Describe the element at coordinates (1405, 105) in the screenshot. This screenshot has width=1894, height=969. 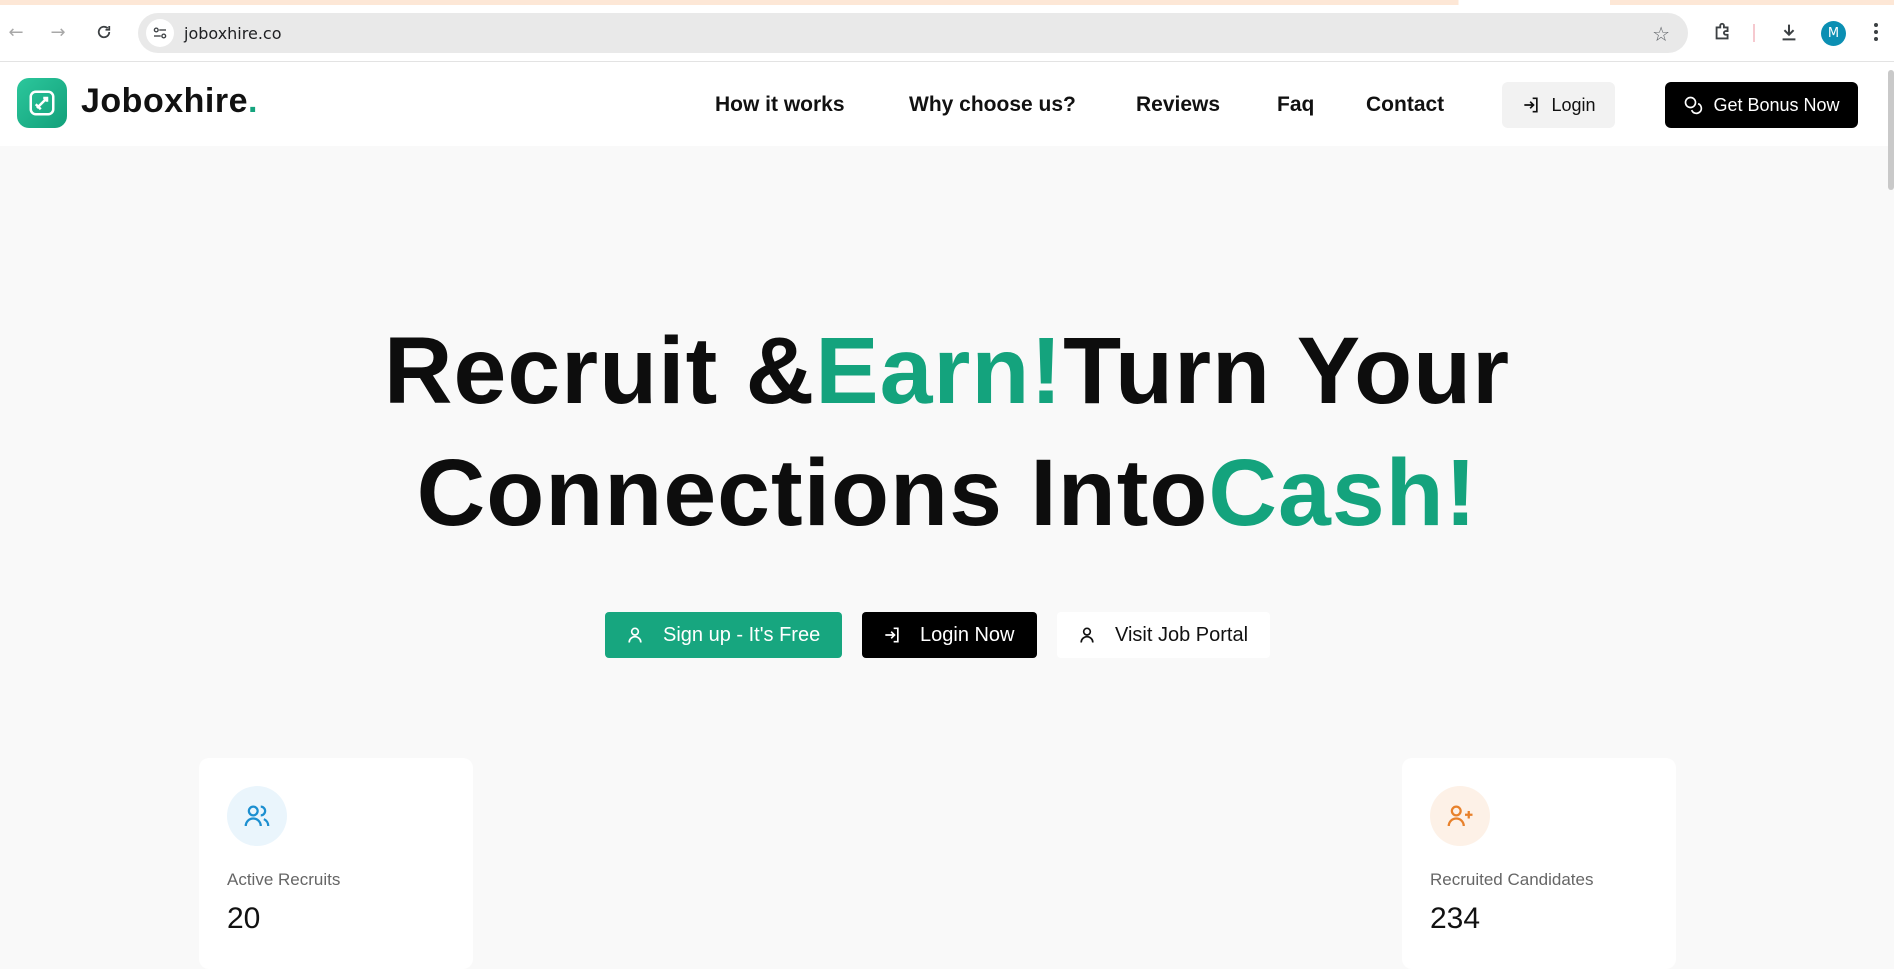
I see `nav-contact: Contact` at that location.